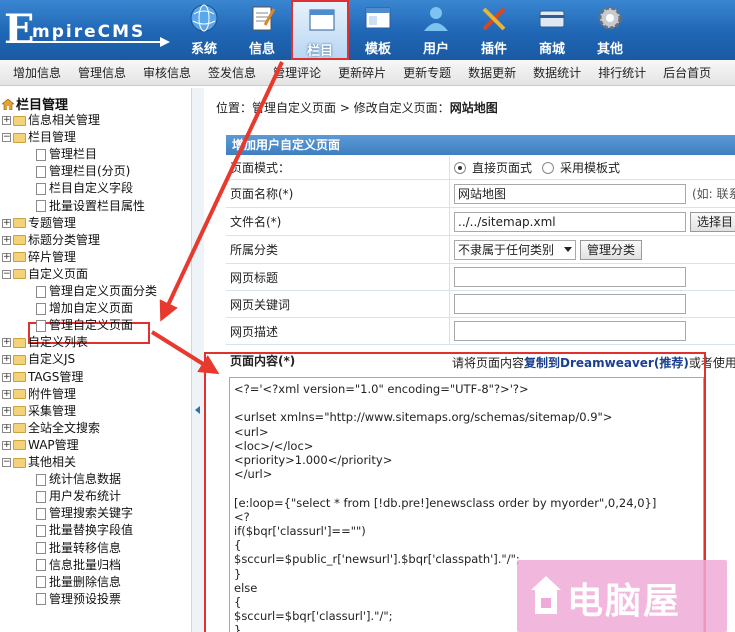 Image resolution: width=735 pixels, height=632 pixels. What do you see at coordinates (338, 304) in the screenshot?
I see `page-keywords-label: 网页关键词` at bounding box center [338, 304].